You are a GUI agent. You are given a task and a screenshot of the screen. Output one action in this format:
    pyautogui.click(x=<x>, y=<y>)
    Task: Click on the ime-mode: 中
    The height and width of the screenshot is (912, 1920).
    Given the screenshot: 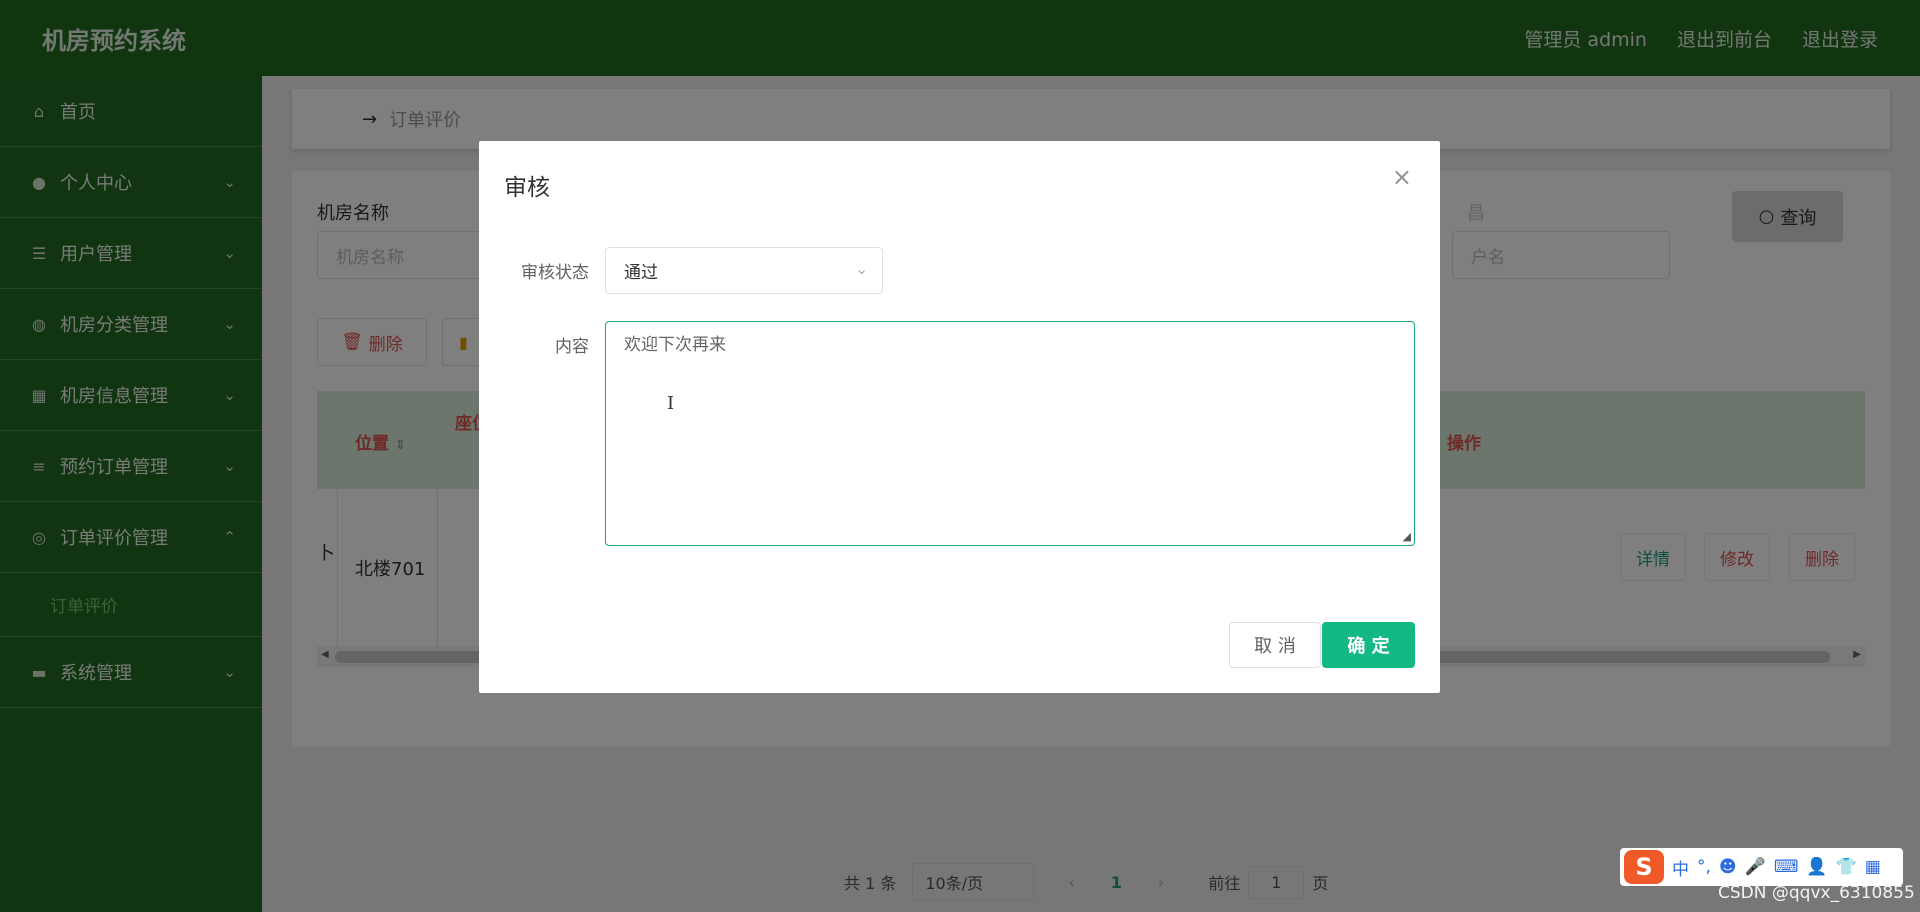 What is the action you would take?
    pyautogui.click(x=1680, y=867)
    